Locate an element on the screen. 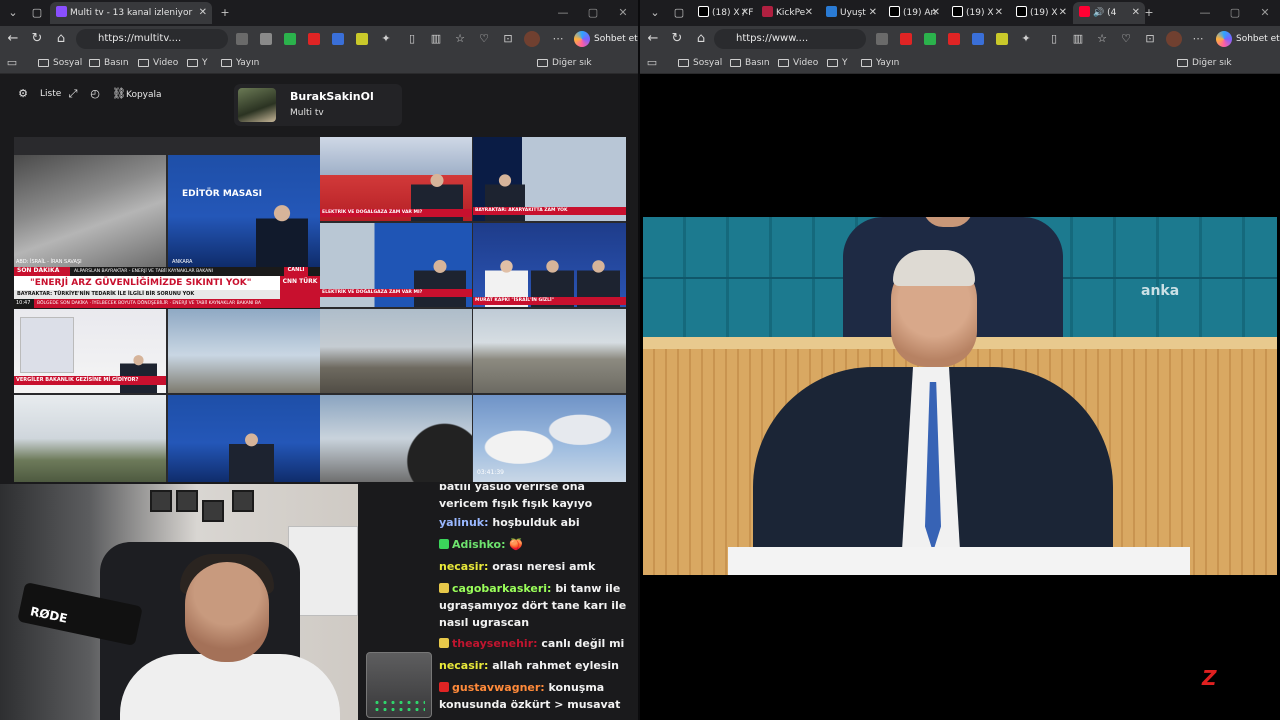  tab-youtube: 🔊 (4 ✕ is located at coordinates (1109, 13).